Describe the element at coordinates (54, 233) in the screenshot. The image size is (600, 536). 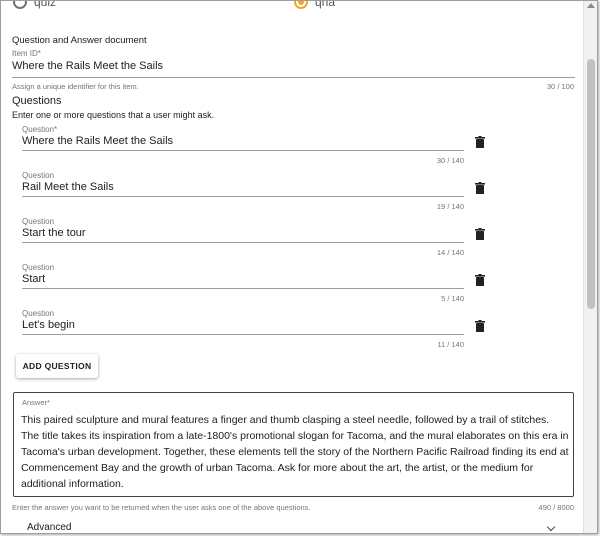
I see `question-3-input: Start the tour` at that location.